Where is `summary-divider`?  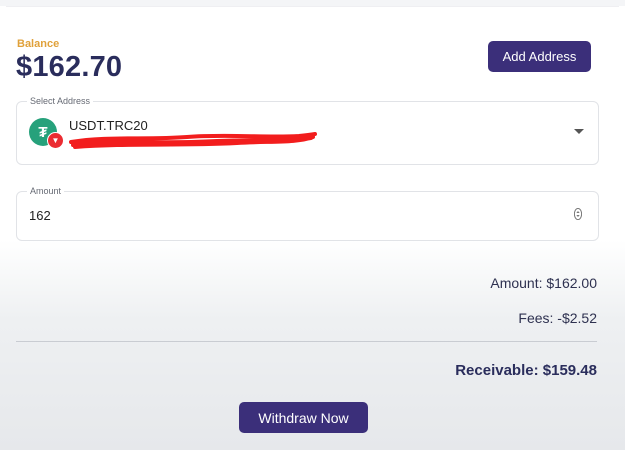 summary-divider is located at coordinates (306, 341).